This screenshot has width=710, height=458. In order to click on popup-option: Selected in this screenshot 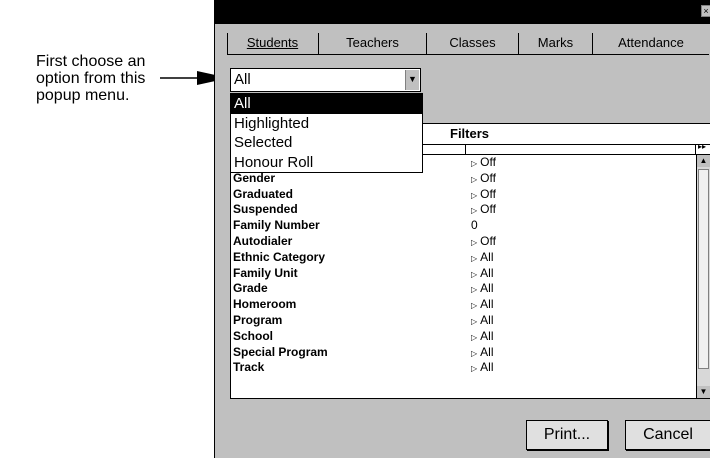, I will do `click(326, 143)`.